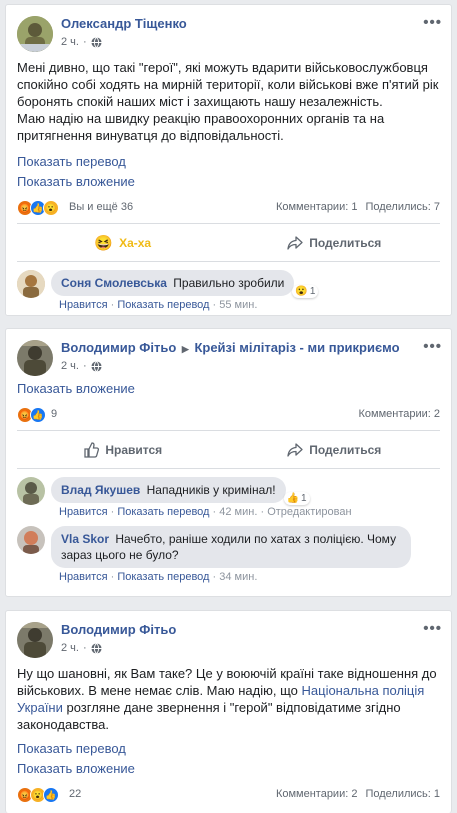 The image size is (457, 813). I want to click on post-group: Крейзі мілітаріз - ми прикриємо, so click(296, 347).